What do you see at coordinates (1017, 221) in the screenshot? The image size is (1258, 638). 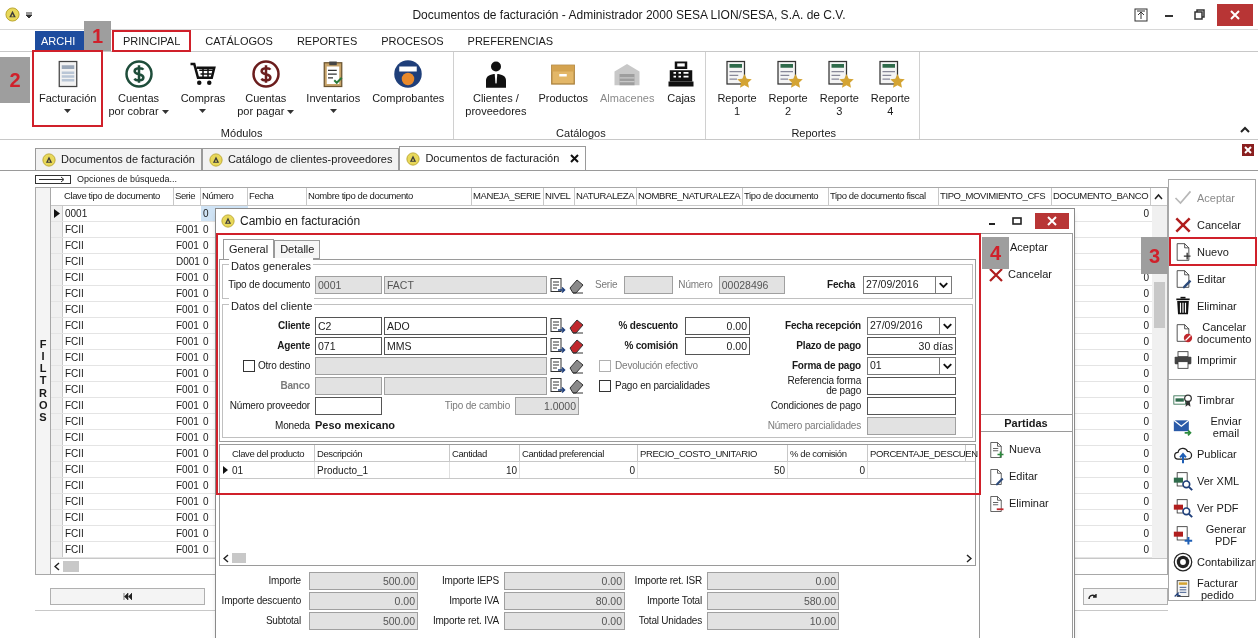 I see `maximize-icon` at bounding box center [1017, 221].